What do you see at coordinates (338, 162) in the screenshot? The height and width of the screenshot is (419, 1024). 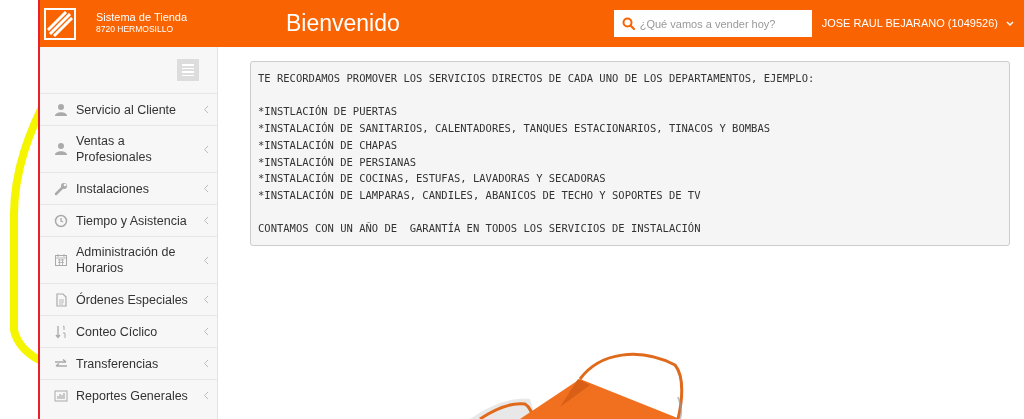 I see `message-line: *INSTALACIÓN DE PERSIANAS` at bounding box center [338, 162].